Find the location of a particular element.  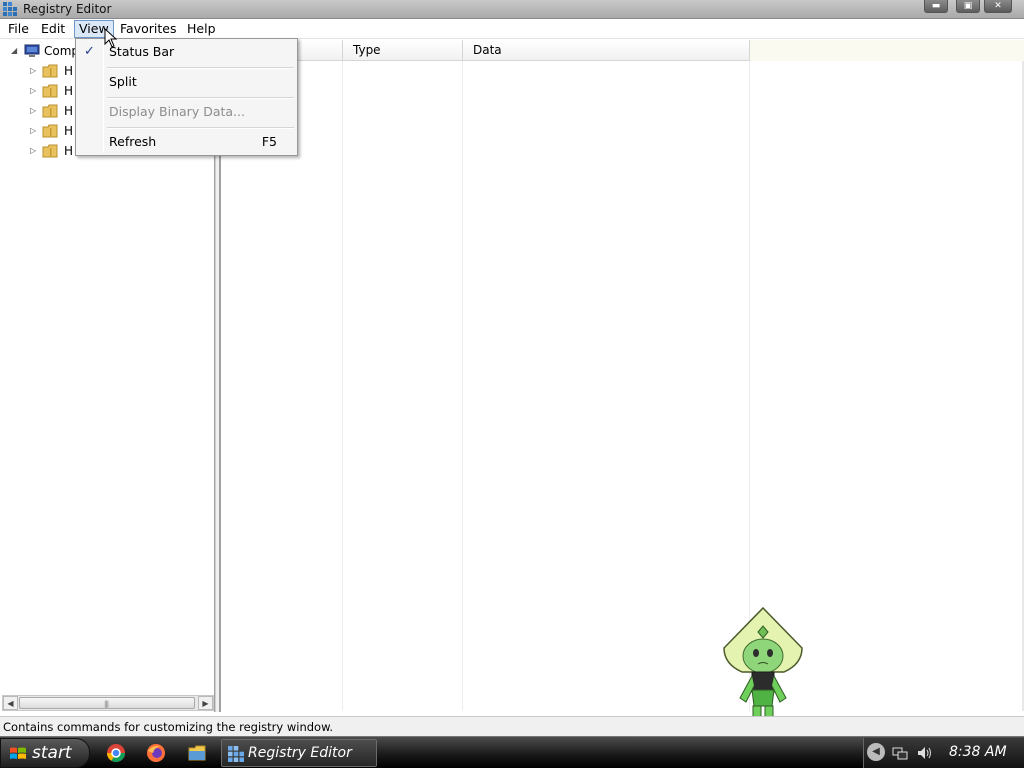

scrollbar-thumb: ||| is located at coordinates (107, 703).